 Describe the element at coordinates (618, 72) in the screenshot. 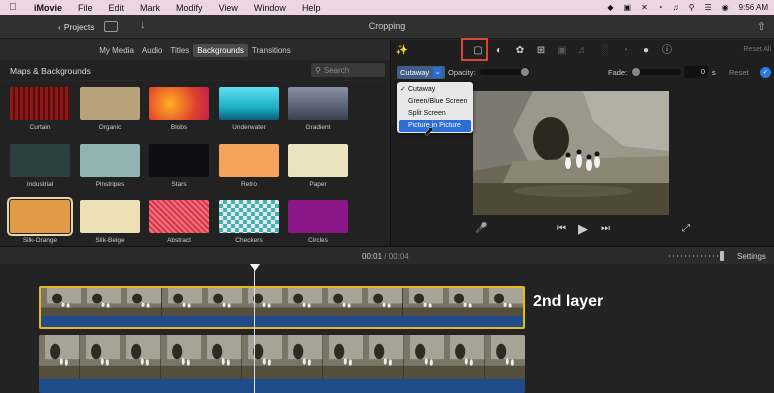

I see `fade-label: Fade:` at that location.